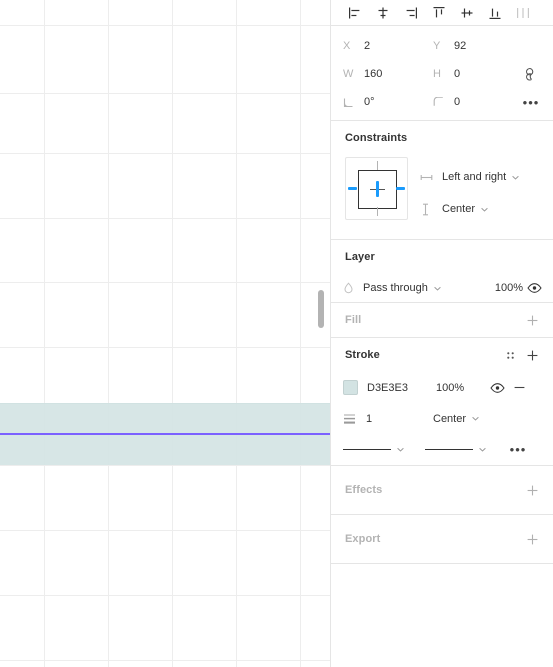 This screenshot has height=667, width=553. What do you see at coordinates (510, 355) in the screenshot?
I see `stroke-styles-icon` at bounding box center [510, 355].